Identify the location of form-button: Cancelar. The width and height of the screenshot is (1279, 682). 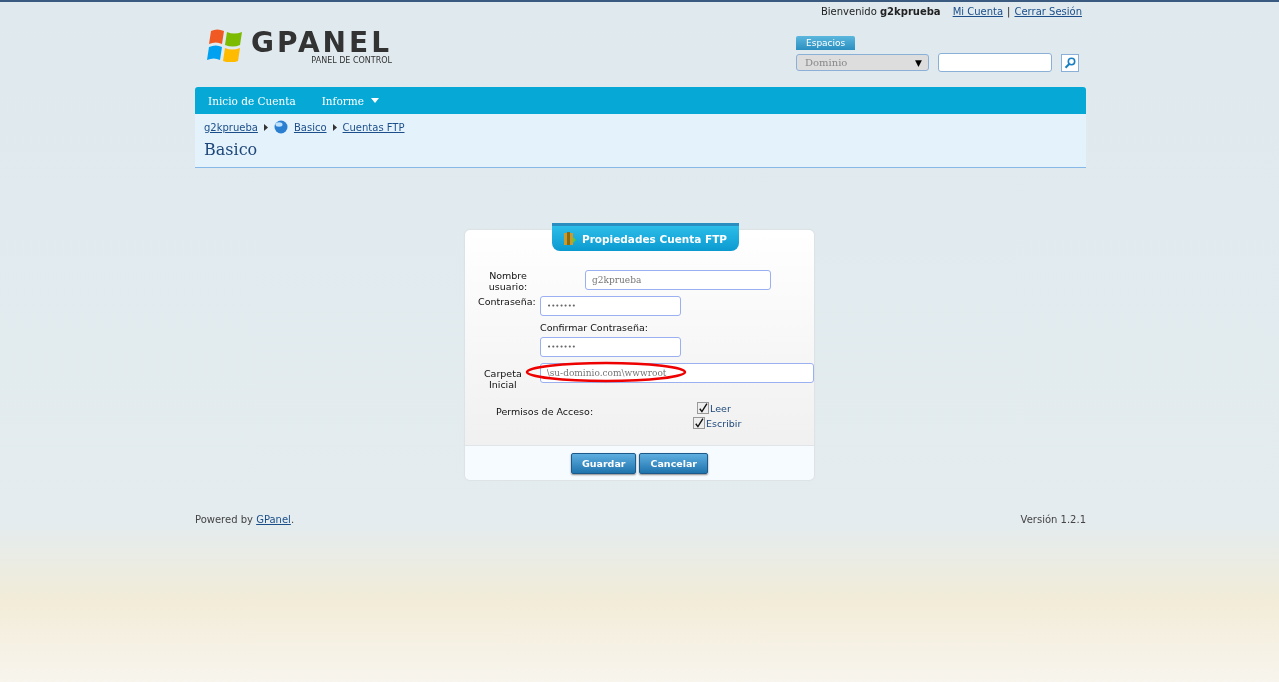
(674, 463).